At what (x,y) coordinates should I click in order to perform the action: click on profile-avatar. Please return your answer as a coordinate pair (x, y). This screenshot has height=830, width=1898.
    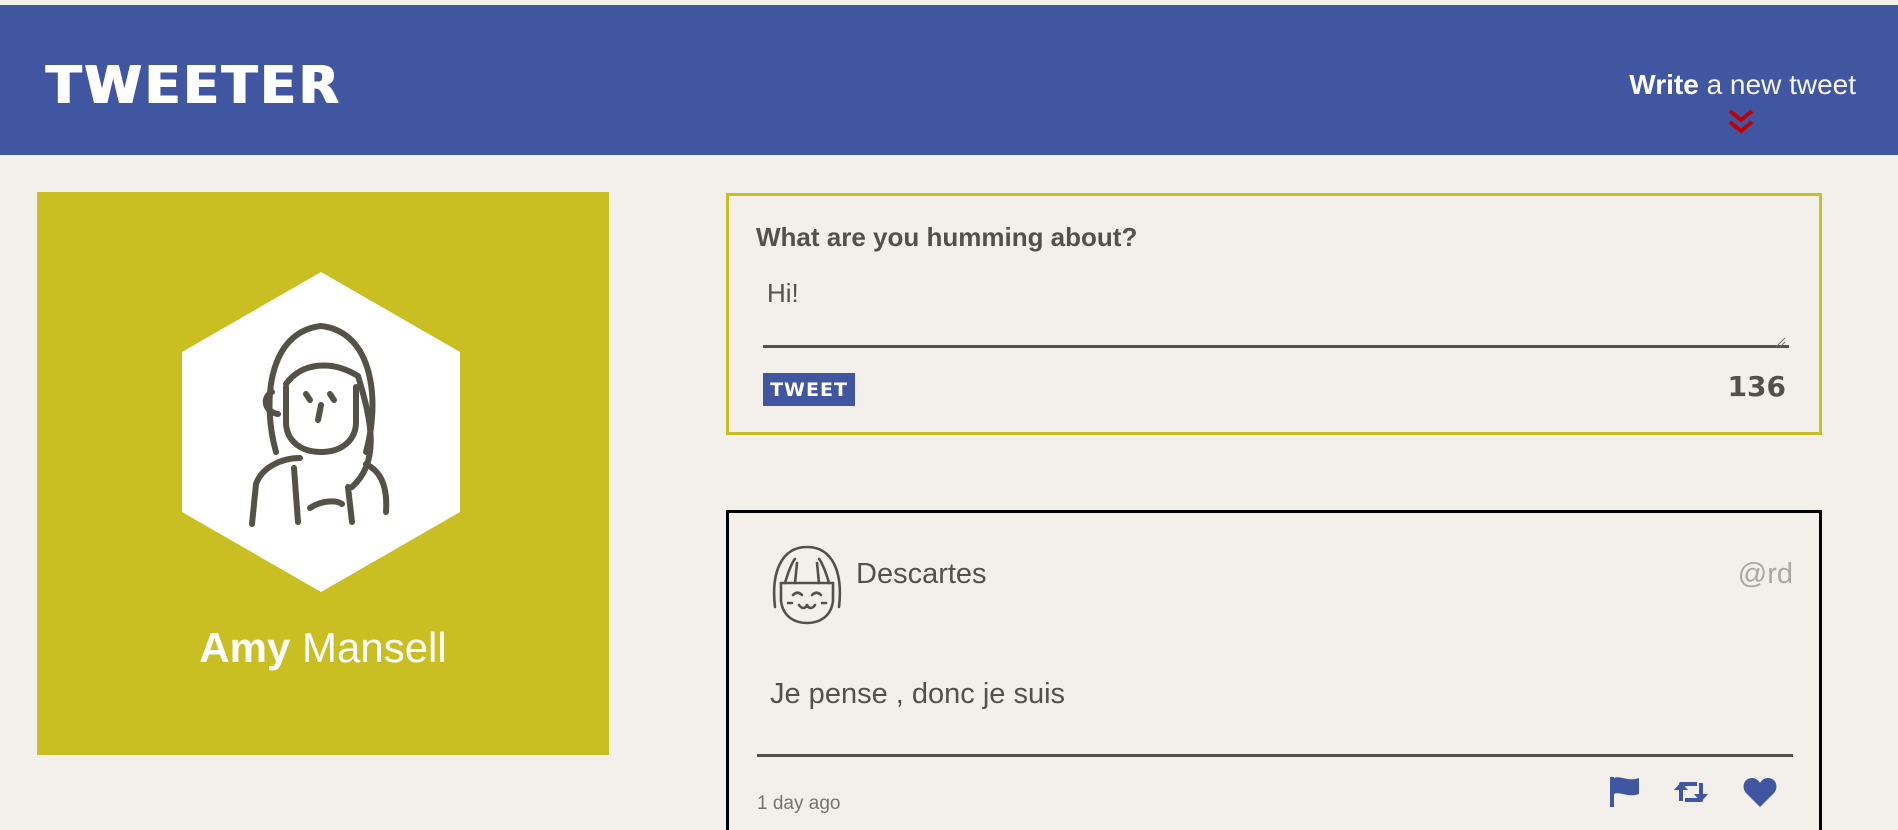
    Looking at the image, I should click on (321, 432).